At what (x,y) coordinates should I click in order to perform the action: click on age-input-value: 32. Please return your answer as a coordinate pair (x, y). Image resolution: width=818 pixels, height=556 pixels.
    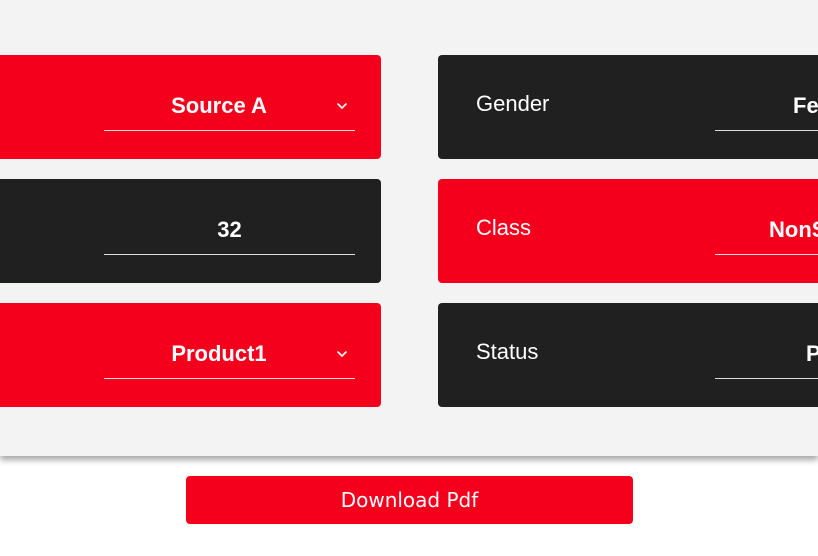
    Looking at the image, I should click on (229, 229).